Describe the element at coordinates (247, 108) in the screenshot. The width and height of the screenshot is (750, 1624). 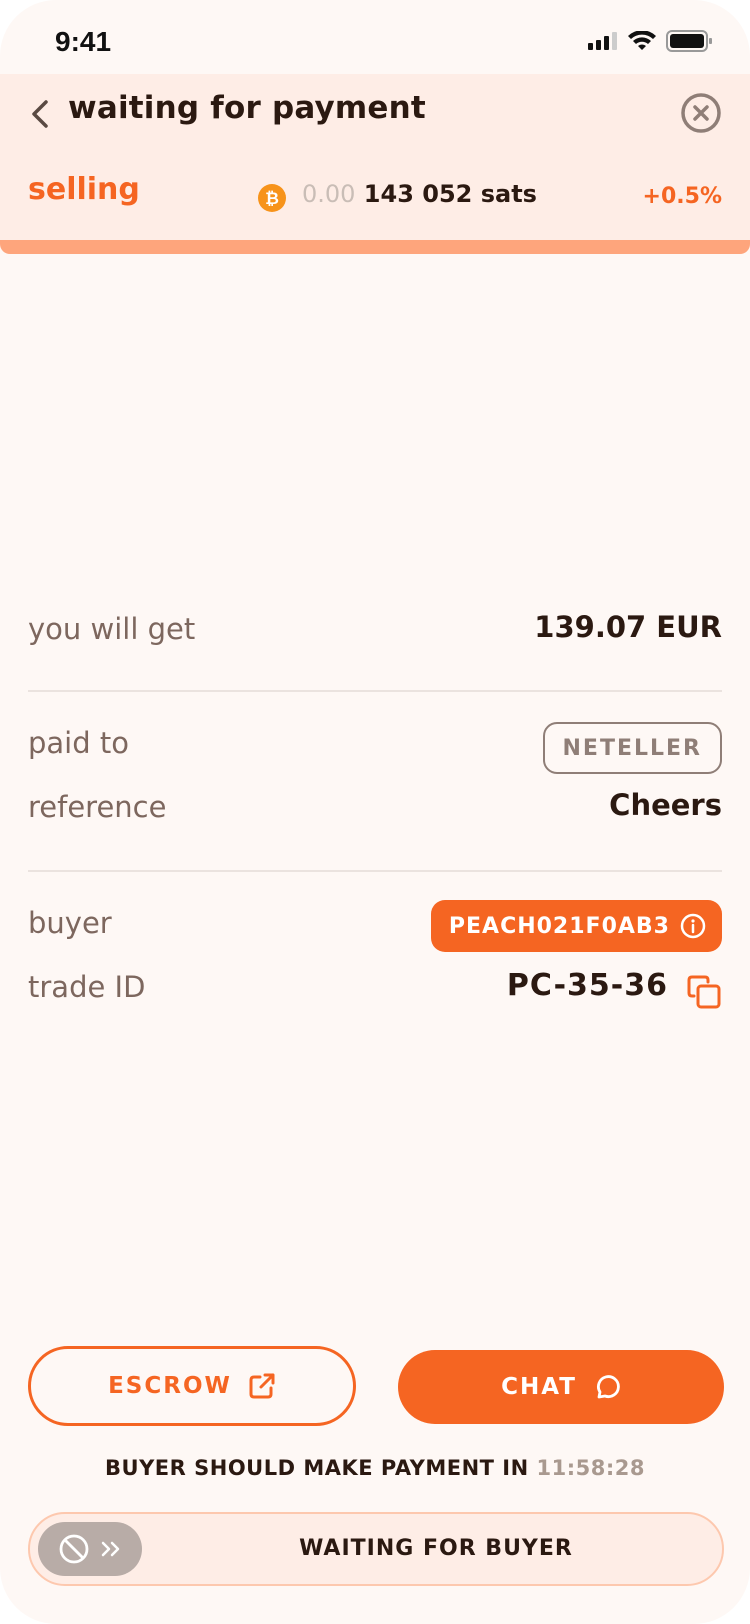
I see `page-title: waiting for payment` at that location.